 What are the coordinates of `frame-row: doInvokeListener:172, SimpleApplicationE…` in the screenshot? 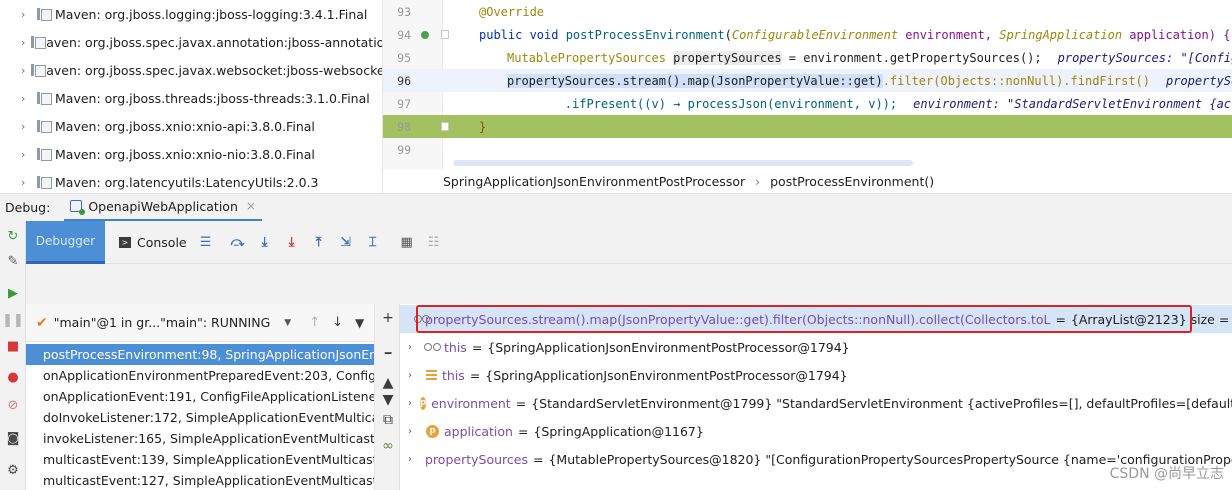 It's located at (200, 417).